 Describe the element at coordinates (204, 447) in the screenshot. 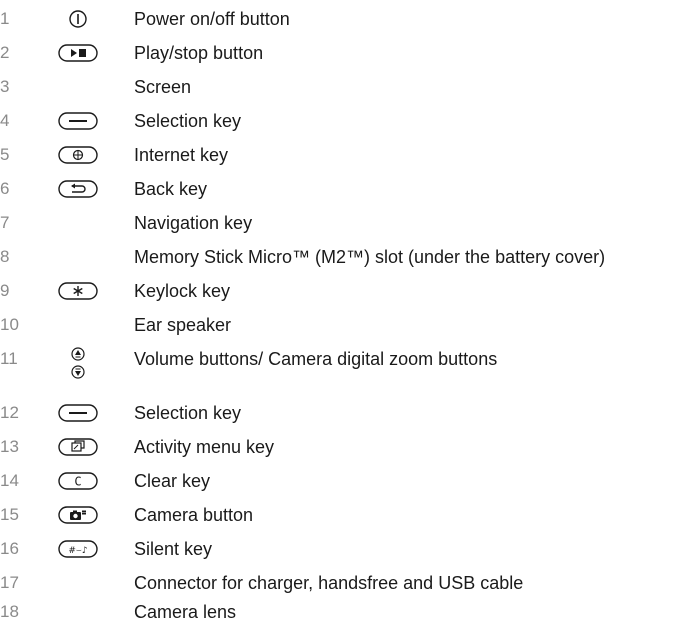

I see `item-label: Activity menu key` at that location.